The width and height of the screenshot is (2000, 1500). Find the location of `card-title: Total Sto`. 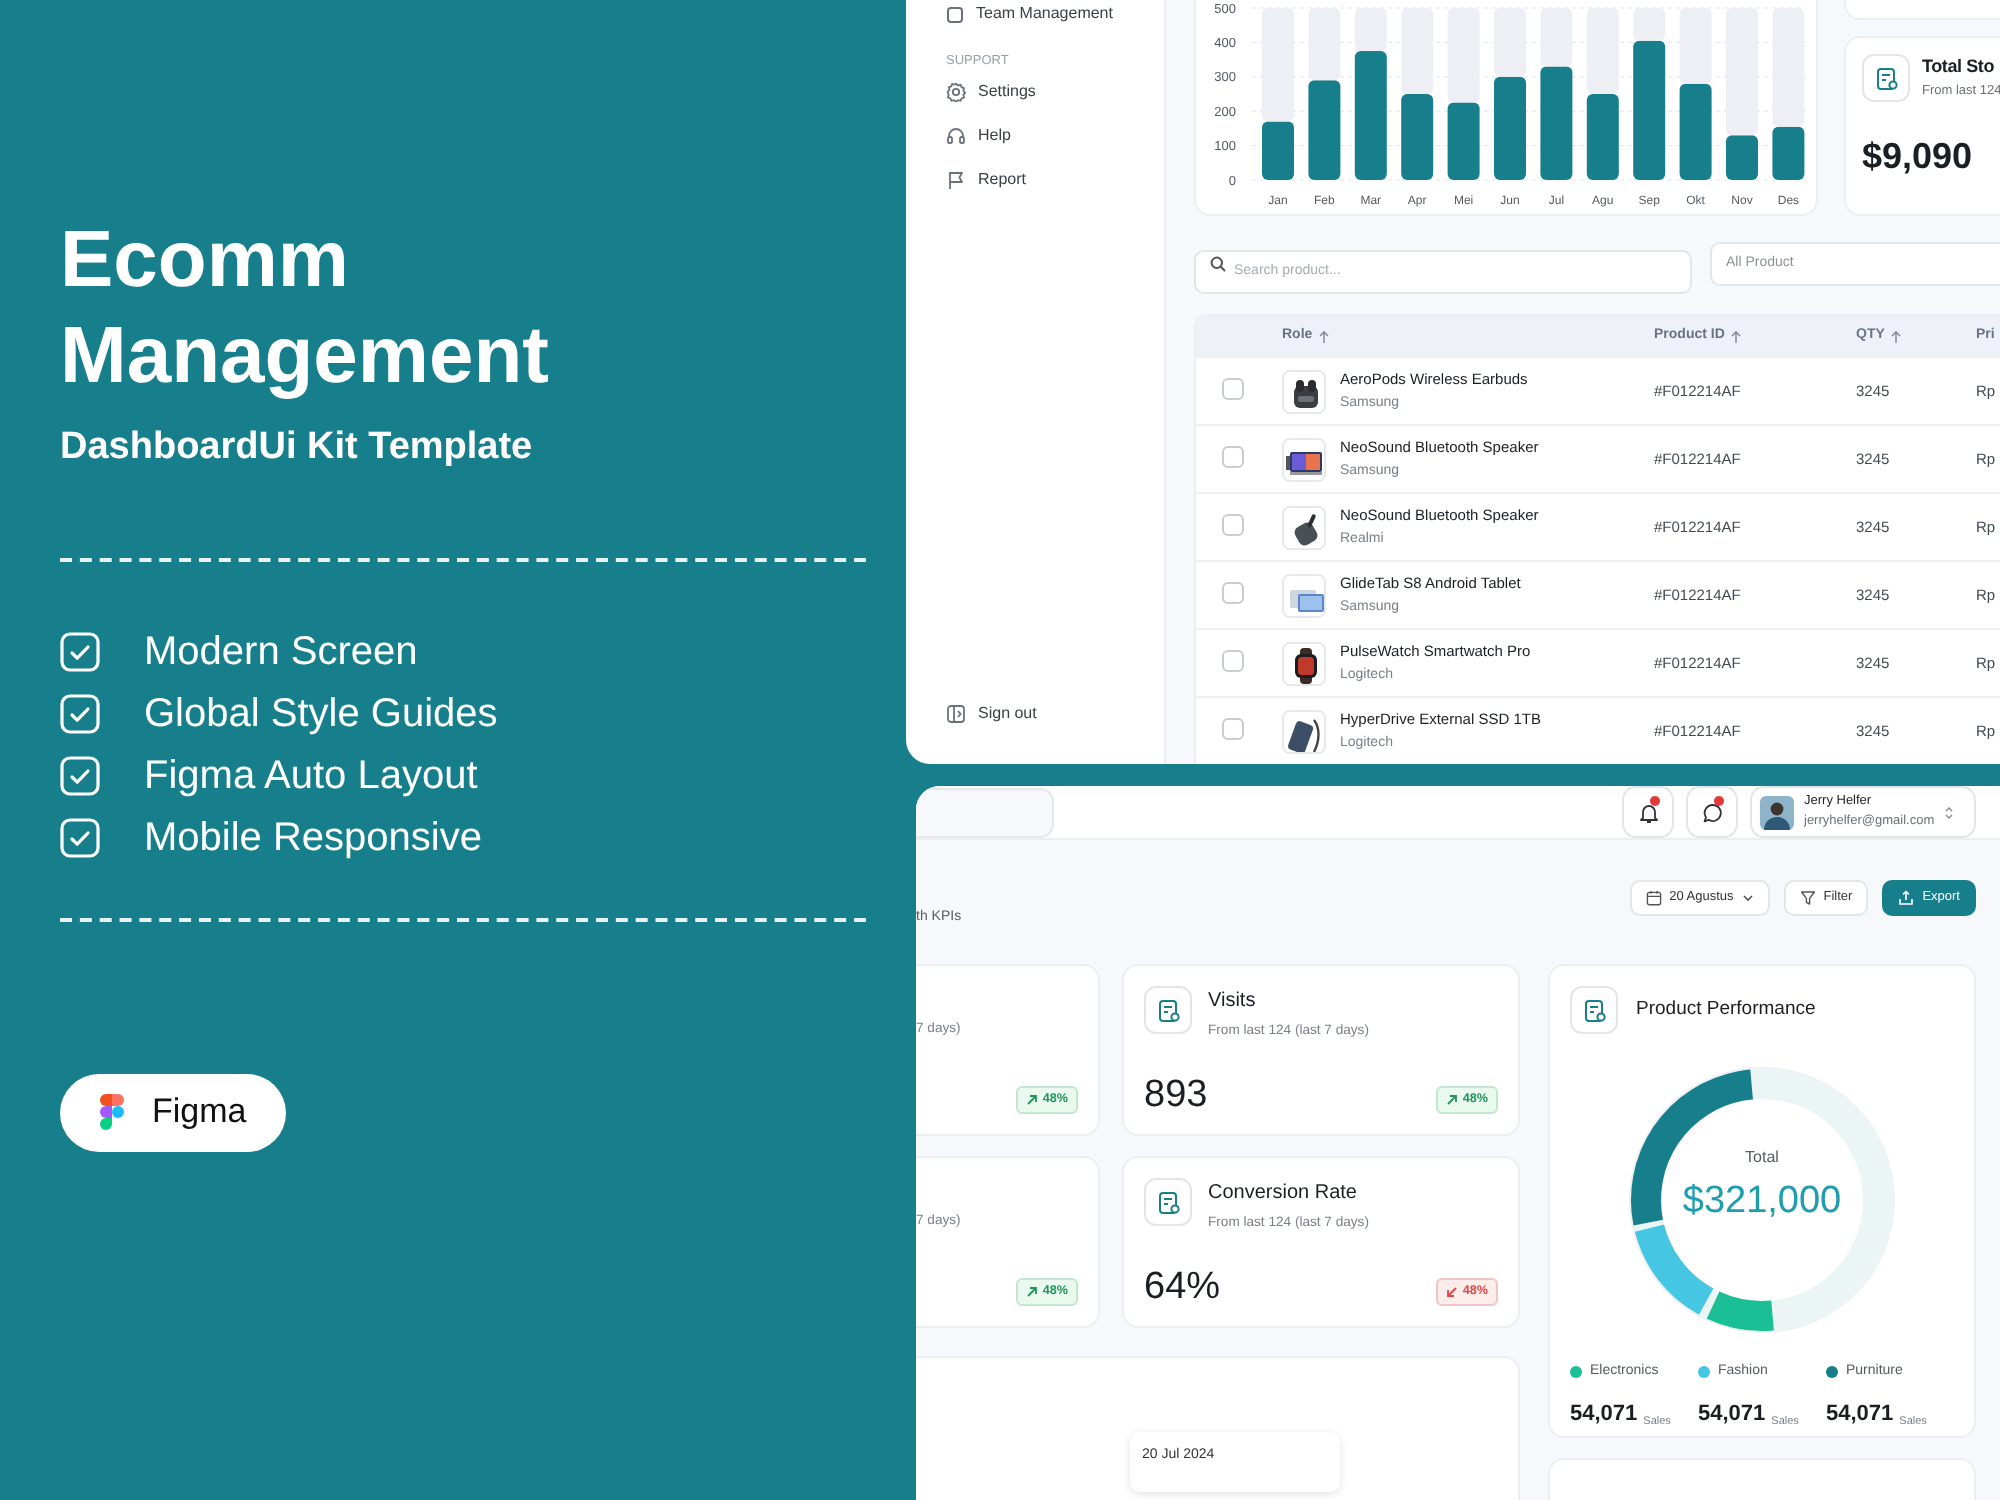

card-title: Total Sto is located at coordinates (1959, 67).